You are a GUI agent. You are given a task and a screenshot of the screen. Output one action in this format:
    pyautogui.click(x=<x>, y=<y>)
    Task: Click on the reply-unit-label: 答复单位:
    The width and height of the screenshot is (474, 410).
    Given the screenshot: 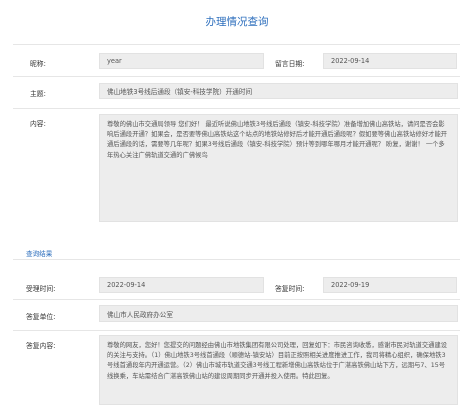 What is the action you would take?
    pyautogui.click(x=41, y=317)
    